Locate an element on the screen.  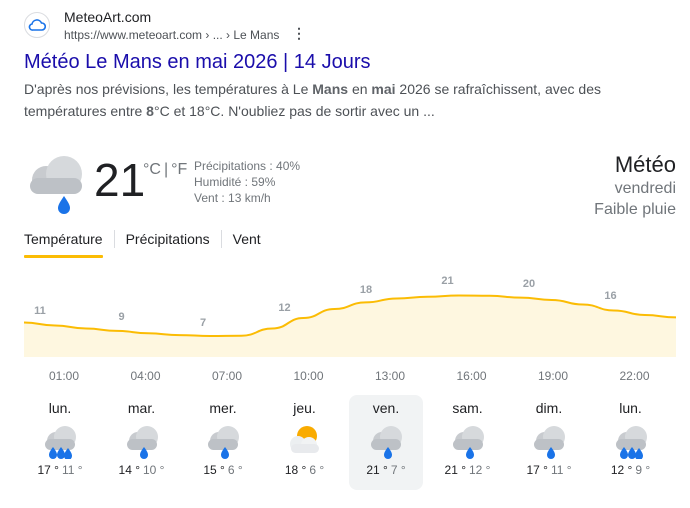
day-forecast-0: lun. 17 ° 11 ° is located at coordinates (60, 442).